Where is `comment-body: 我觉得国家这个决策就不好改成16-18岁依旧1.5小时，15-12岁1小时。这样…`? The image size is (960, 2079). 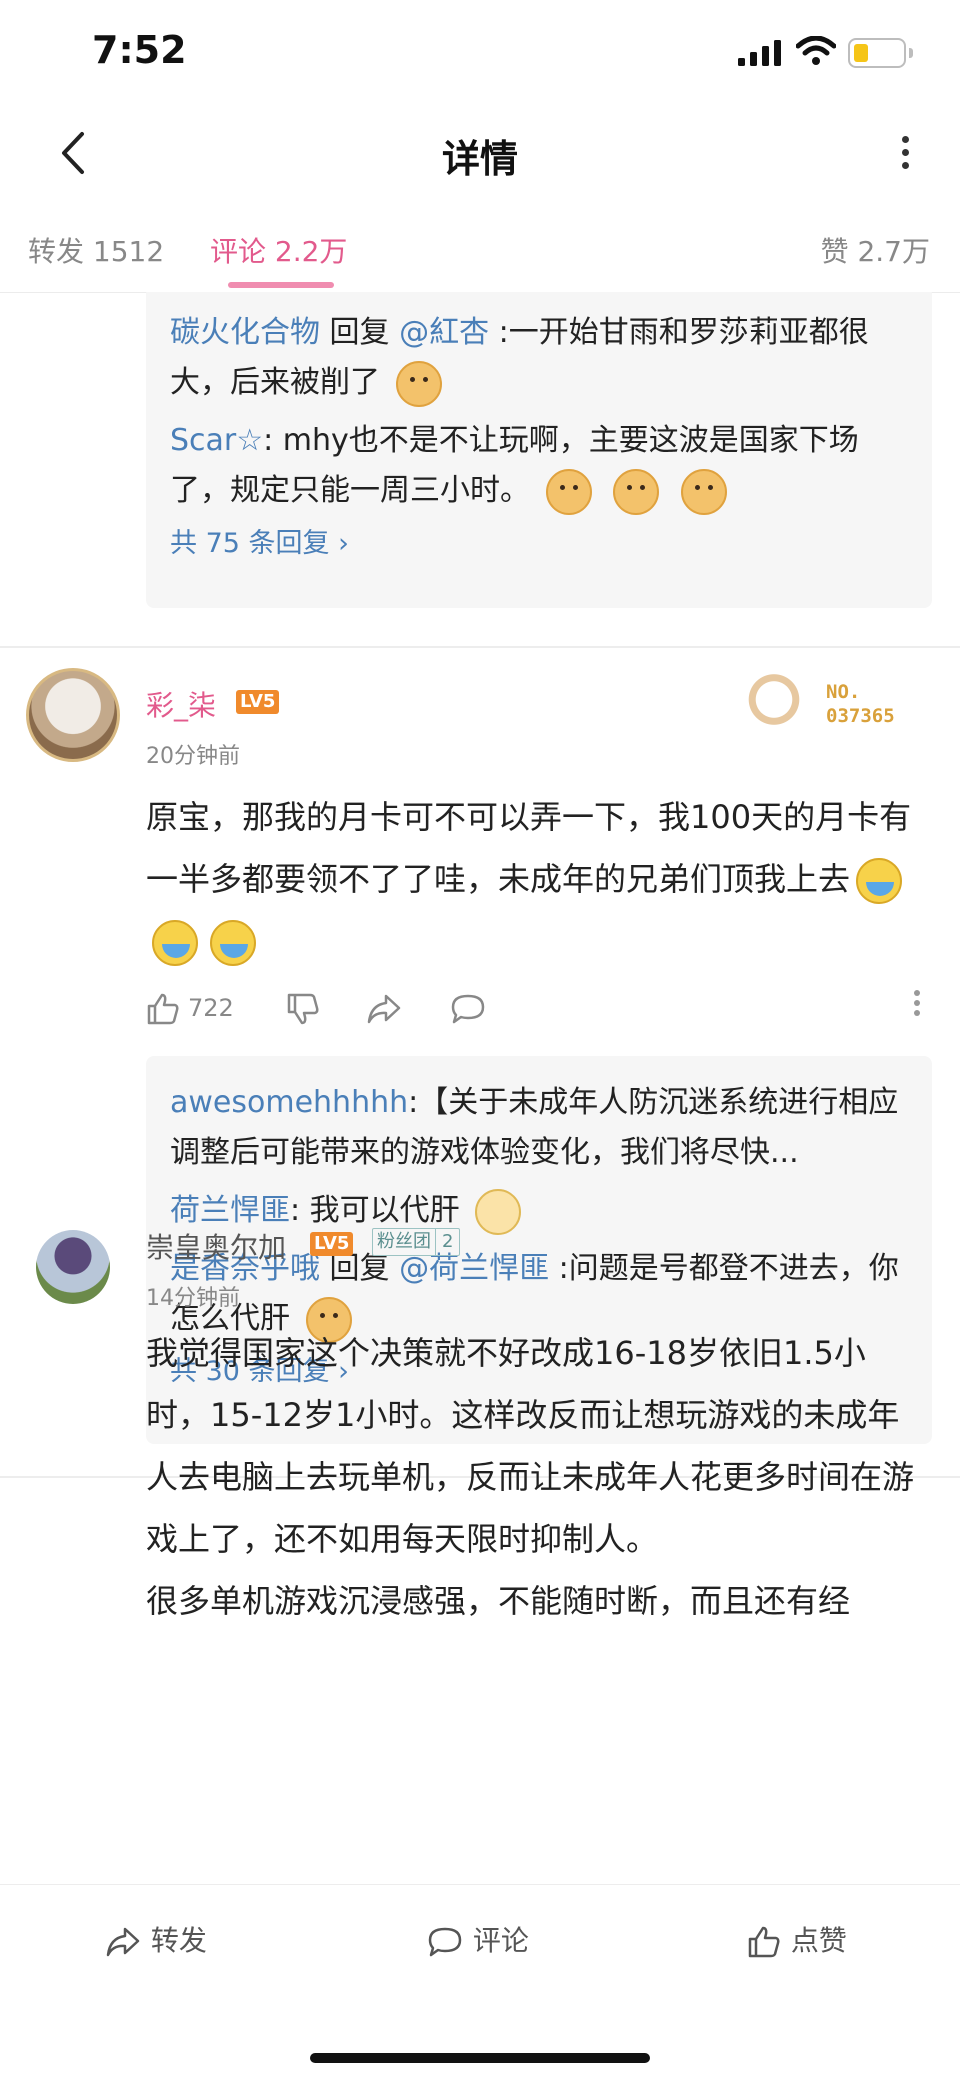
comment-body: 我觉得国家这个决策就不好改成16-18岁依旧1.5小时，15-12岁1小时。这样… is located at coordinates (536, 1477).